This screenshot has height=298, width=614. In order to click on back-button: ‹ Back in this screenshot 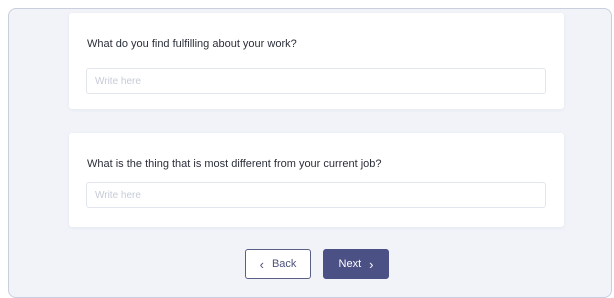, I will do `click(278, 264)`.